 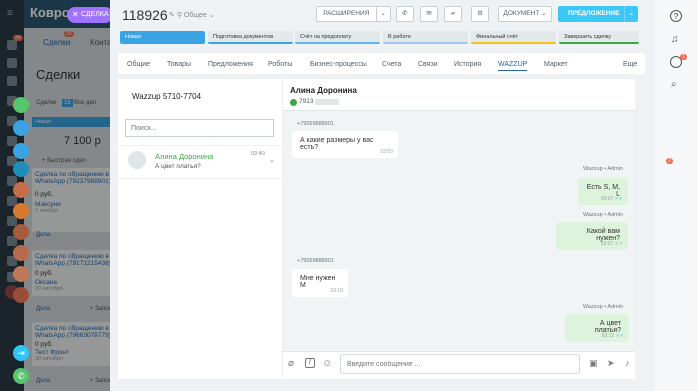 I want to click on message-outgoing: Какой вам нужен? 03:07 ✓✓, so click(x=592, y=236).